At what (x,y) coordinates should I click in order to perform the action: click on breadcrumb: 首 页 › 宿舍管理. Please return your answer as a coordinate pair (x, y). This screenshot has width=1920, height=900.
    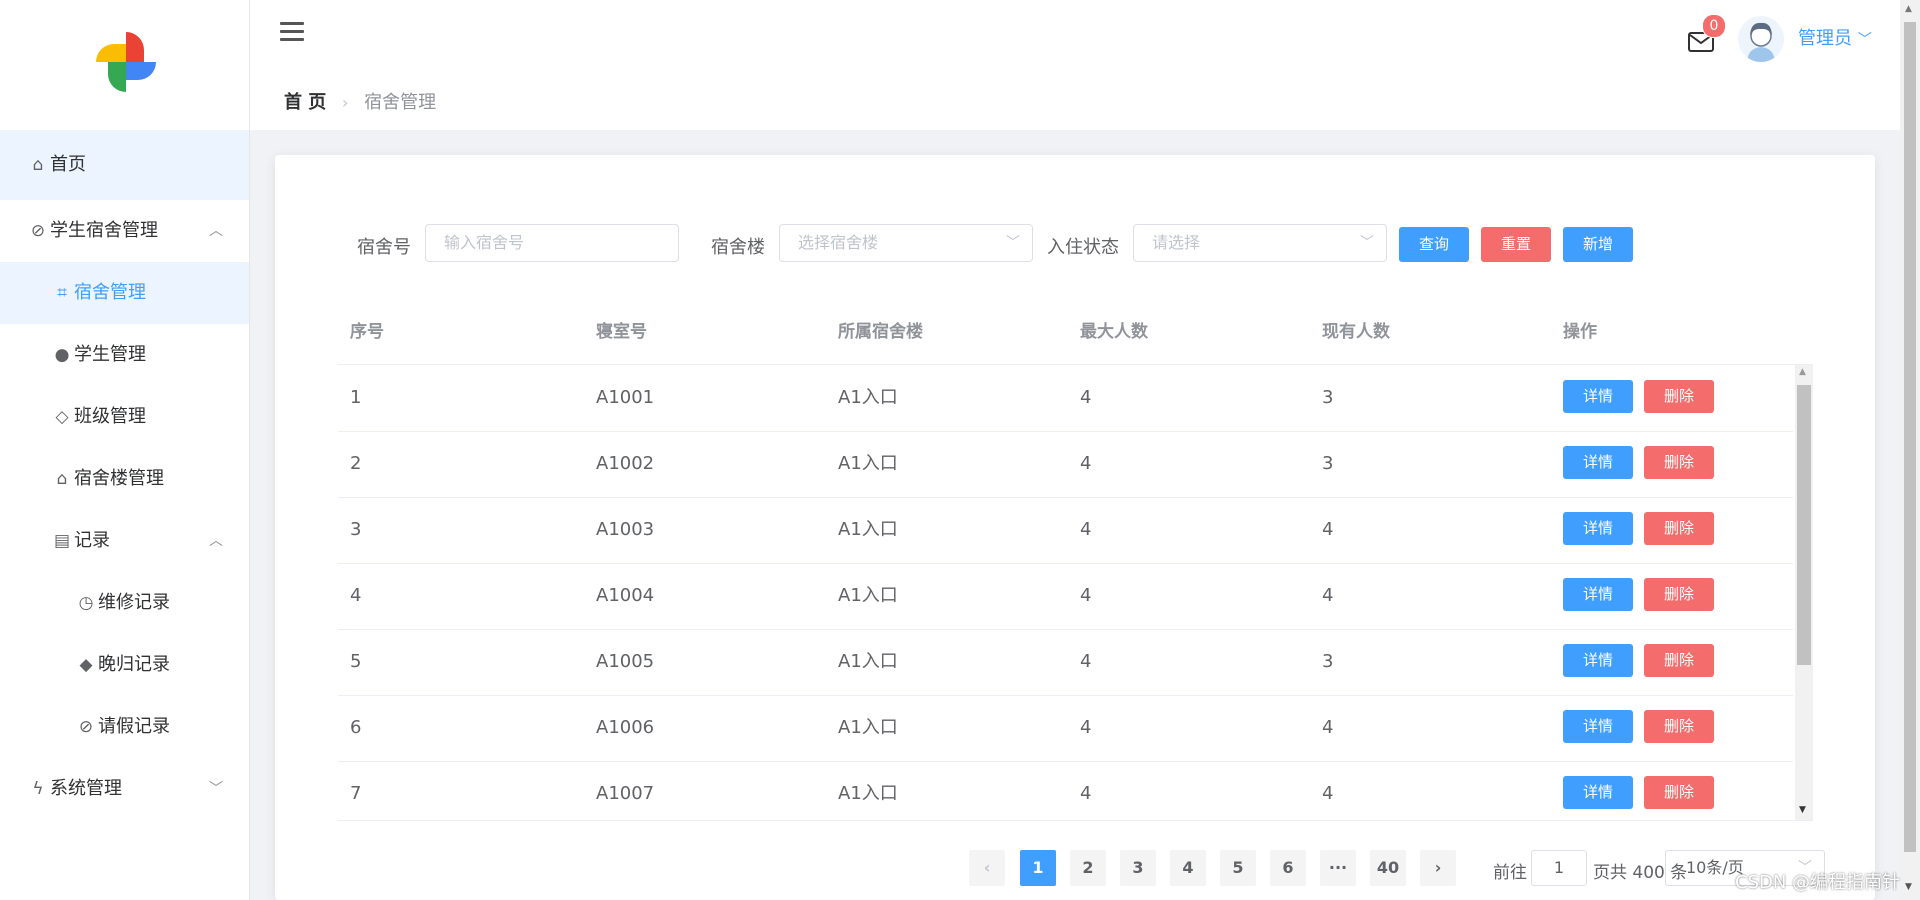
    Looking at the image, I should click on (360, 101).